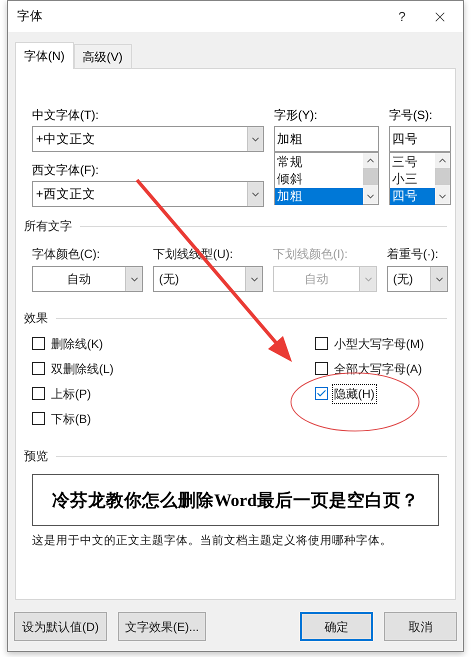  What do you see at coordinates (36, 456) in the screenshot?
I see `section-heading: 预览` at bounding box center [36, 456].